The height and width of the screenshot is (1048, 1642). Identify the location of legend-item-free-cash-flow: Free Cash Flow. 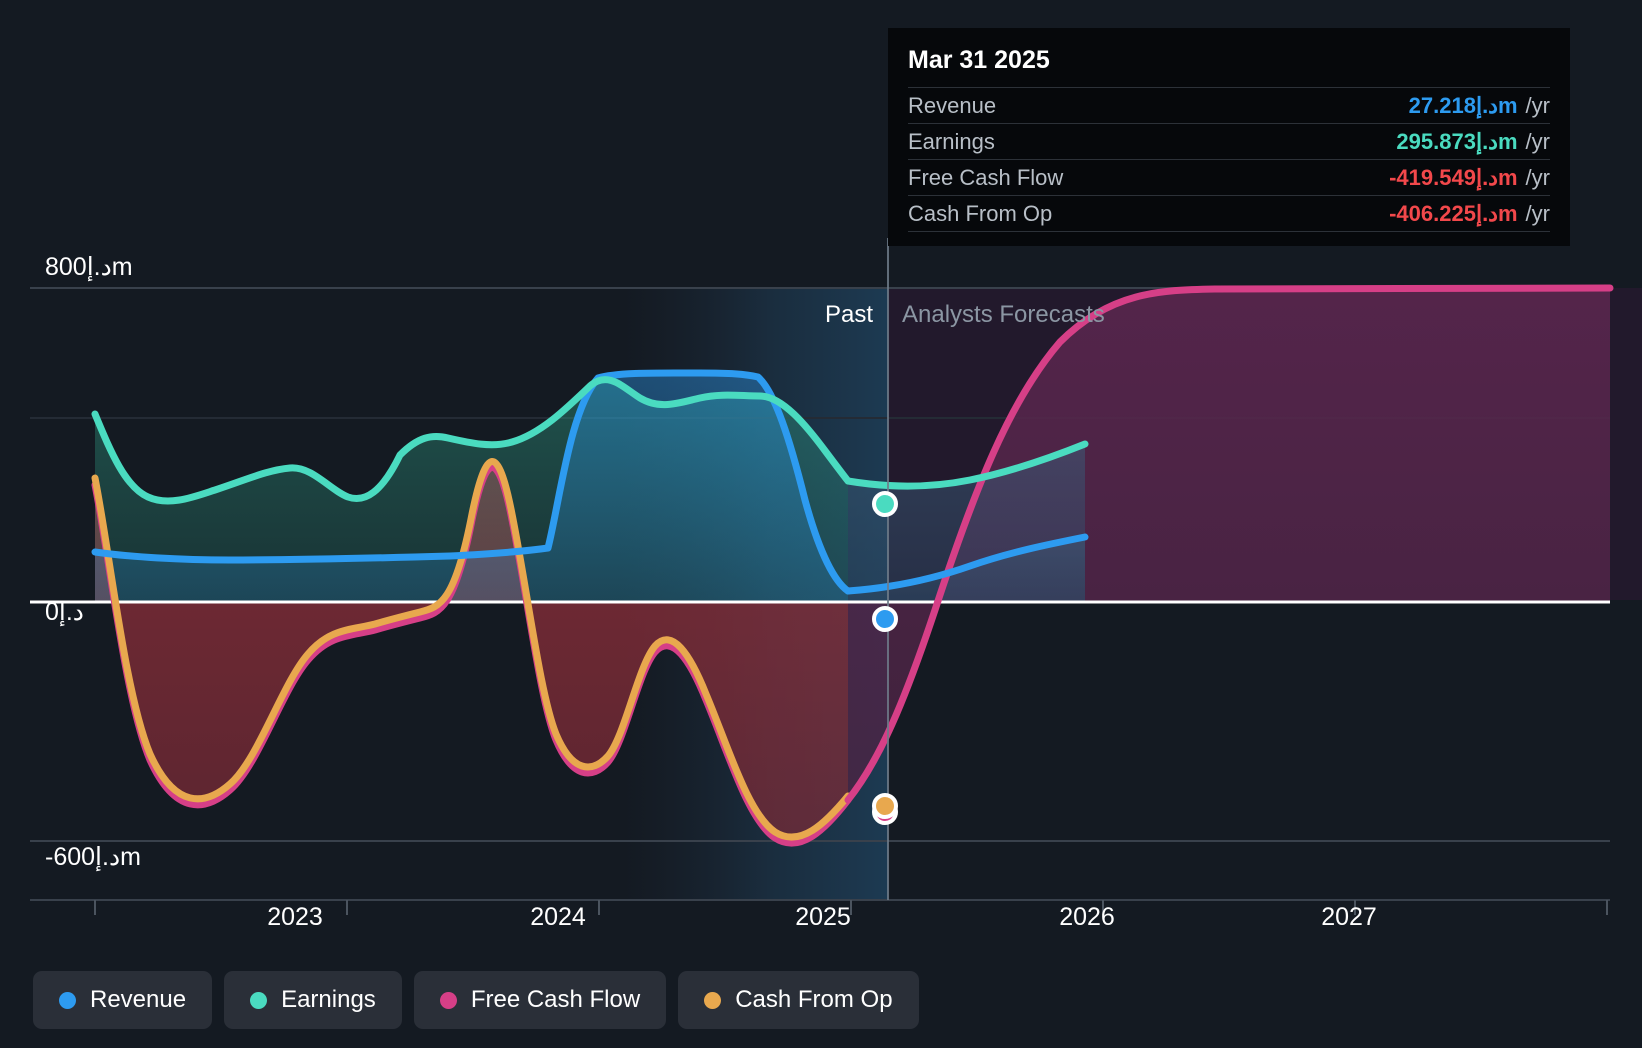
(540, 1000).